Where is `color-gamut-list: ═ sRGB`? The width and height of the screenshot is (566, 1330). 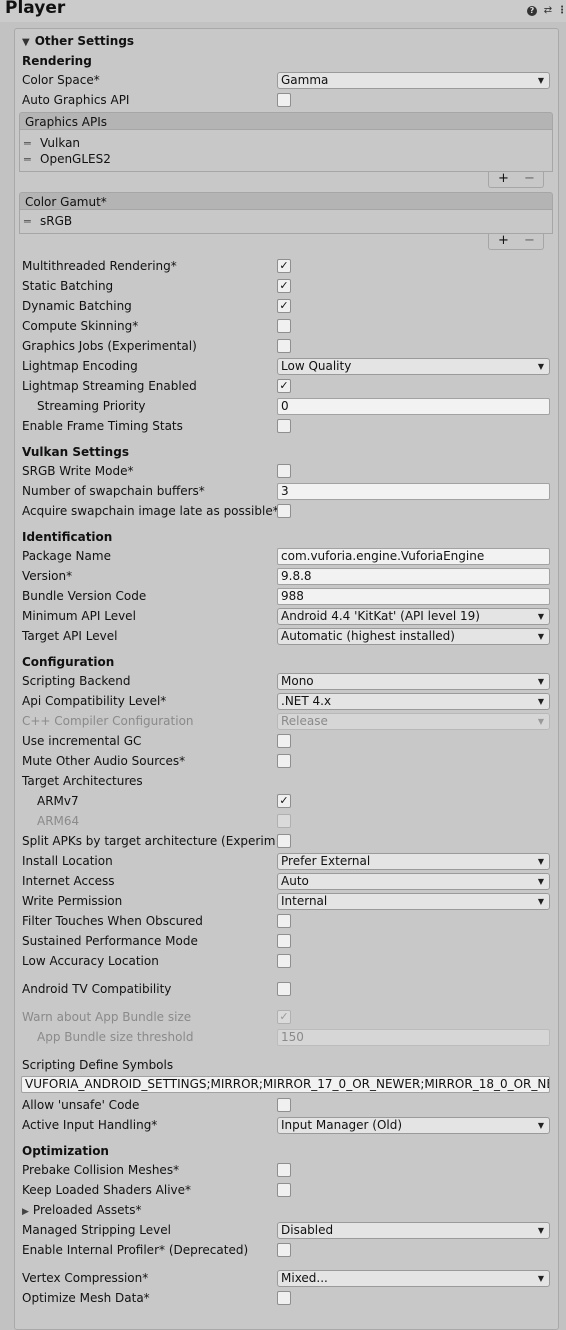
color-gamut-list: ═ sRGB is located at coordinates (286, 222).